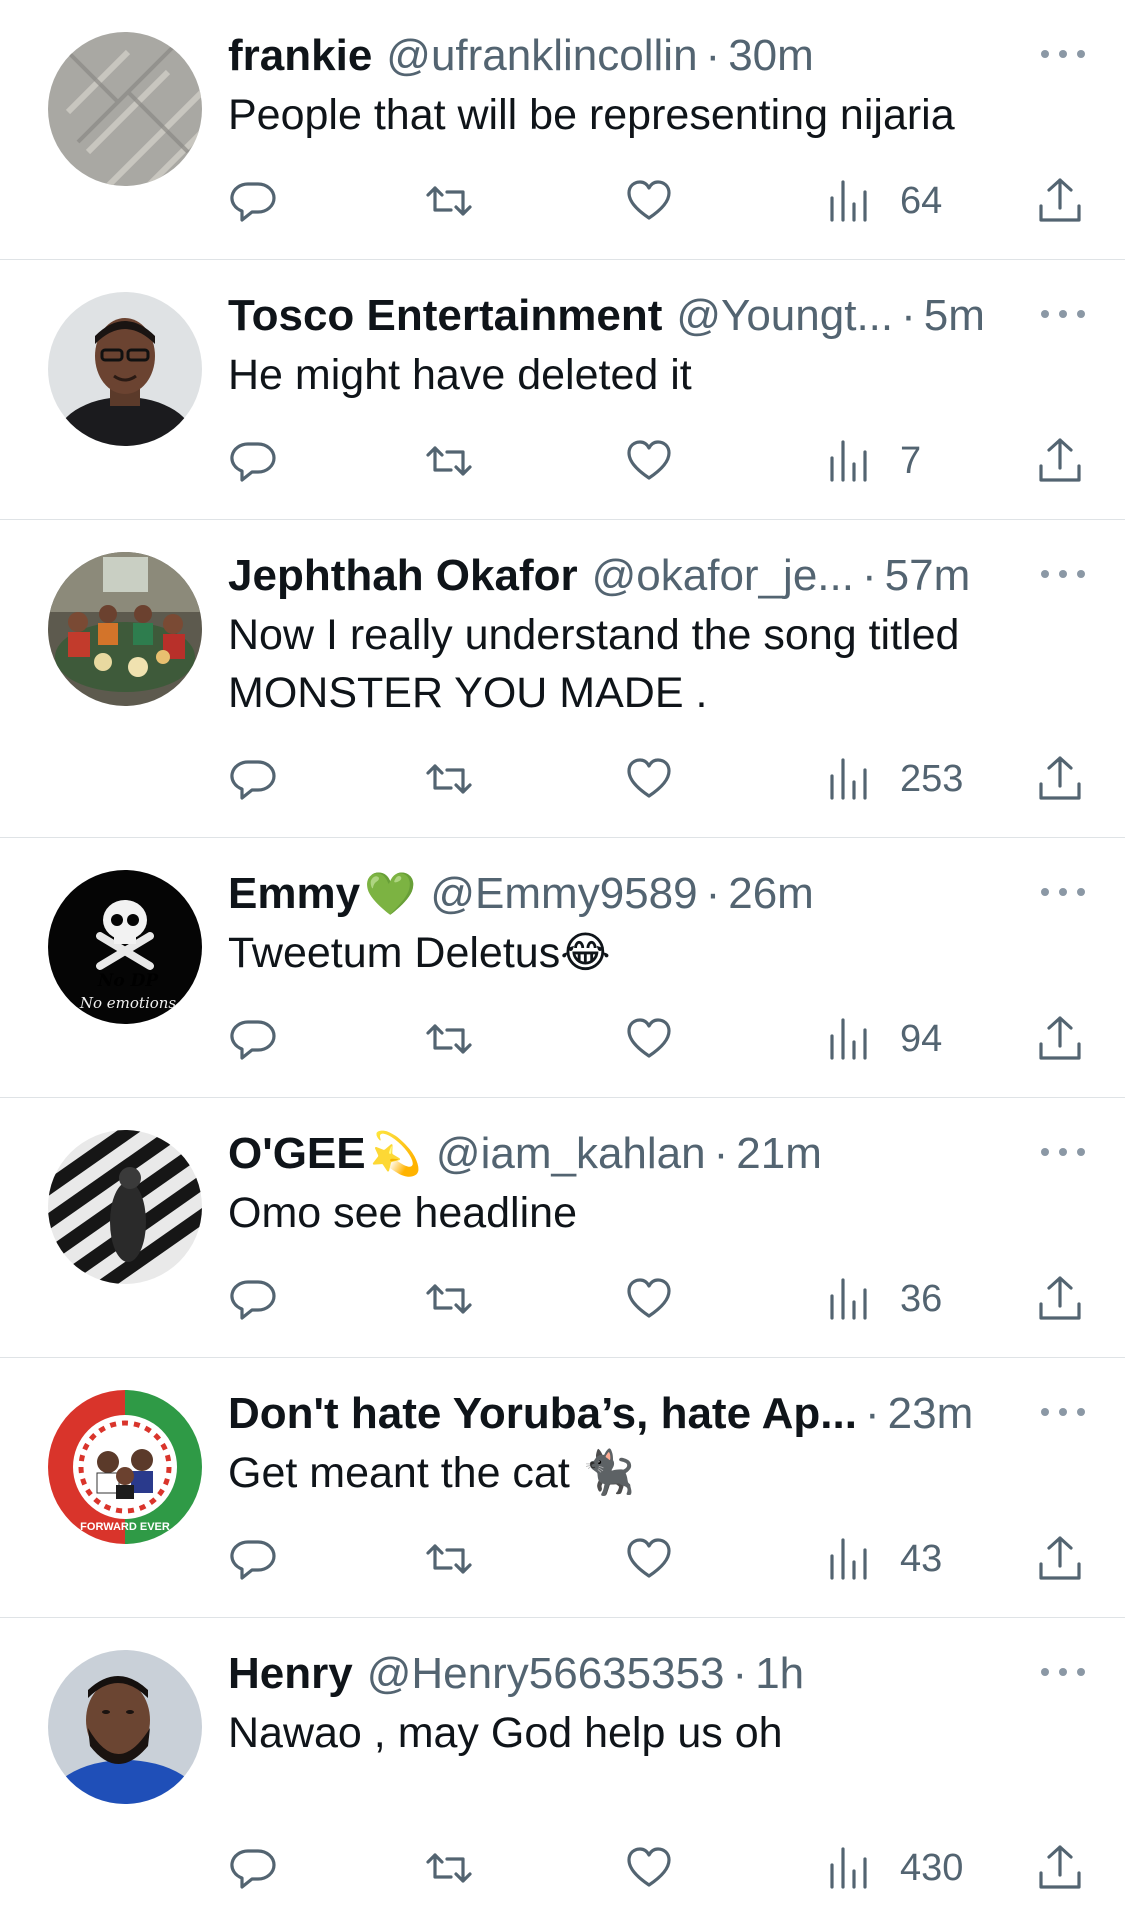 Image resolution: width=1125 pixels, height=1908 pixels. What do you see at coordinates (911, 460) in the screenshot?
I see `views-count: 7` at bounding box center [911, 460].